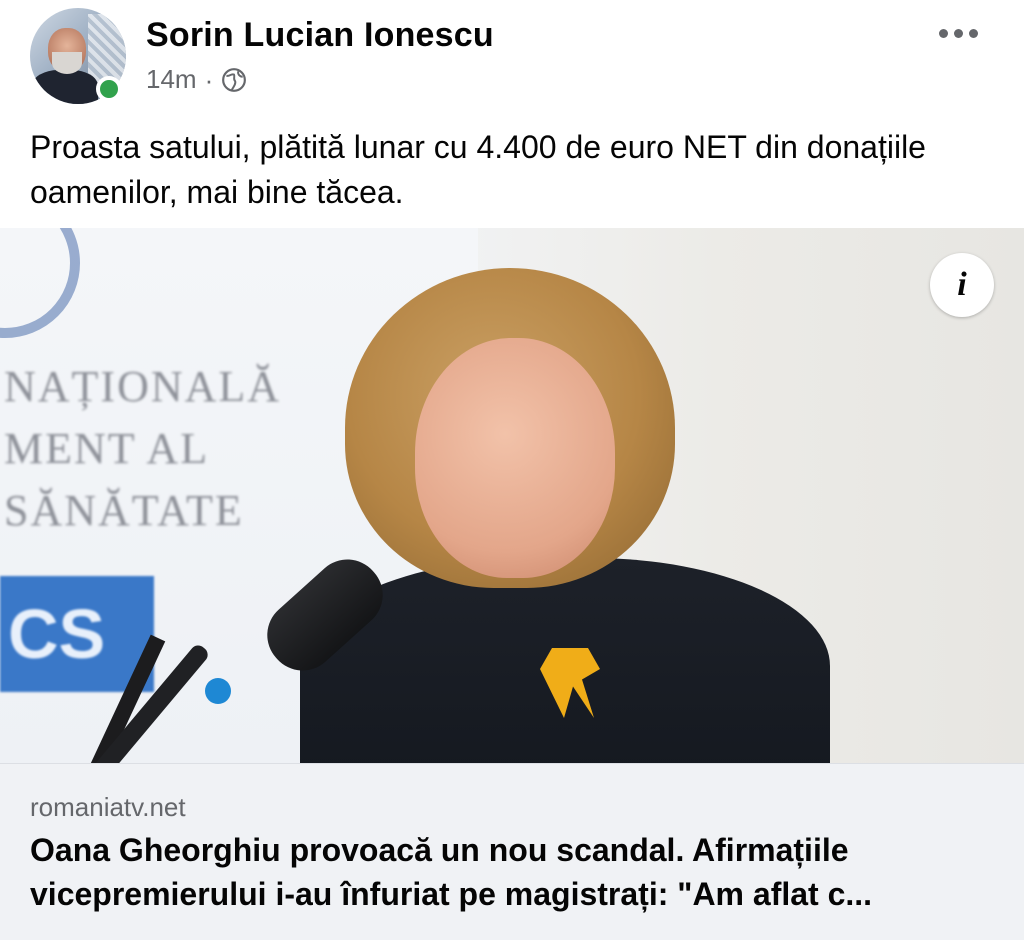 Image resolution: width=1024 pixels, height=940 pixels. What do you see at coordinates (40, 283) in the screenshot?
I see `seal-logo` at bounding box center [40, 283].